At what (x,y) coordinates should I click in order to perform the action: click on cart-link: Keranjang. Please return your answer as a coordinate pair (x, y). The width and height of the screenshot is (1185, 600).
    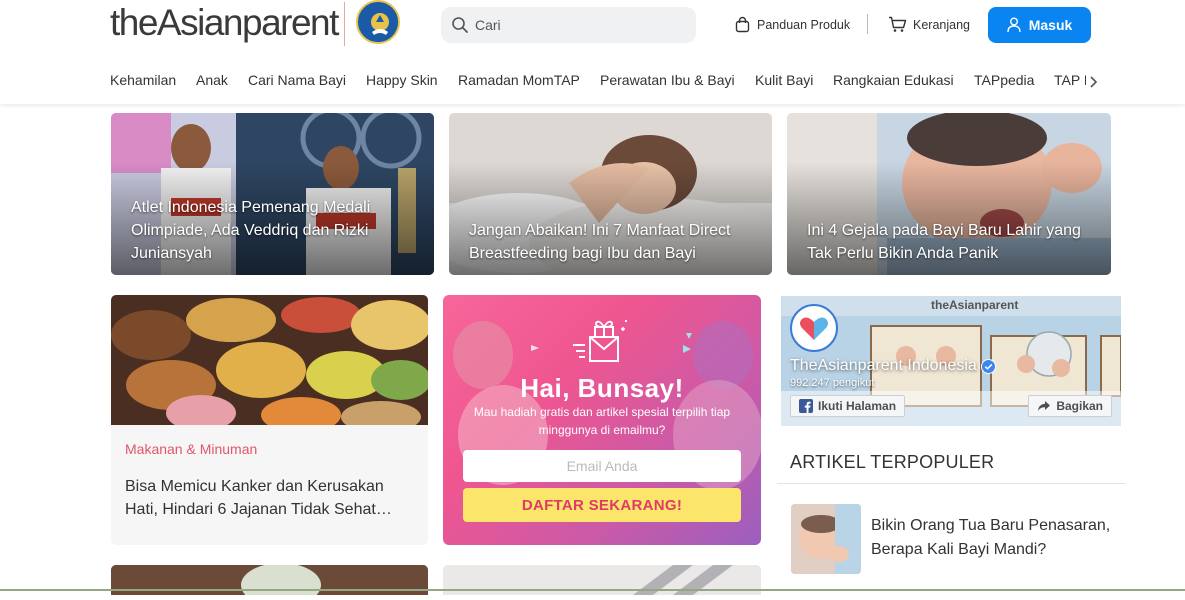
    Looking at the image, I should click on (929, 24).